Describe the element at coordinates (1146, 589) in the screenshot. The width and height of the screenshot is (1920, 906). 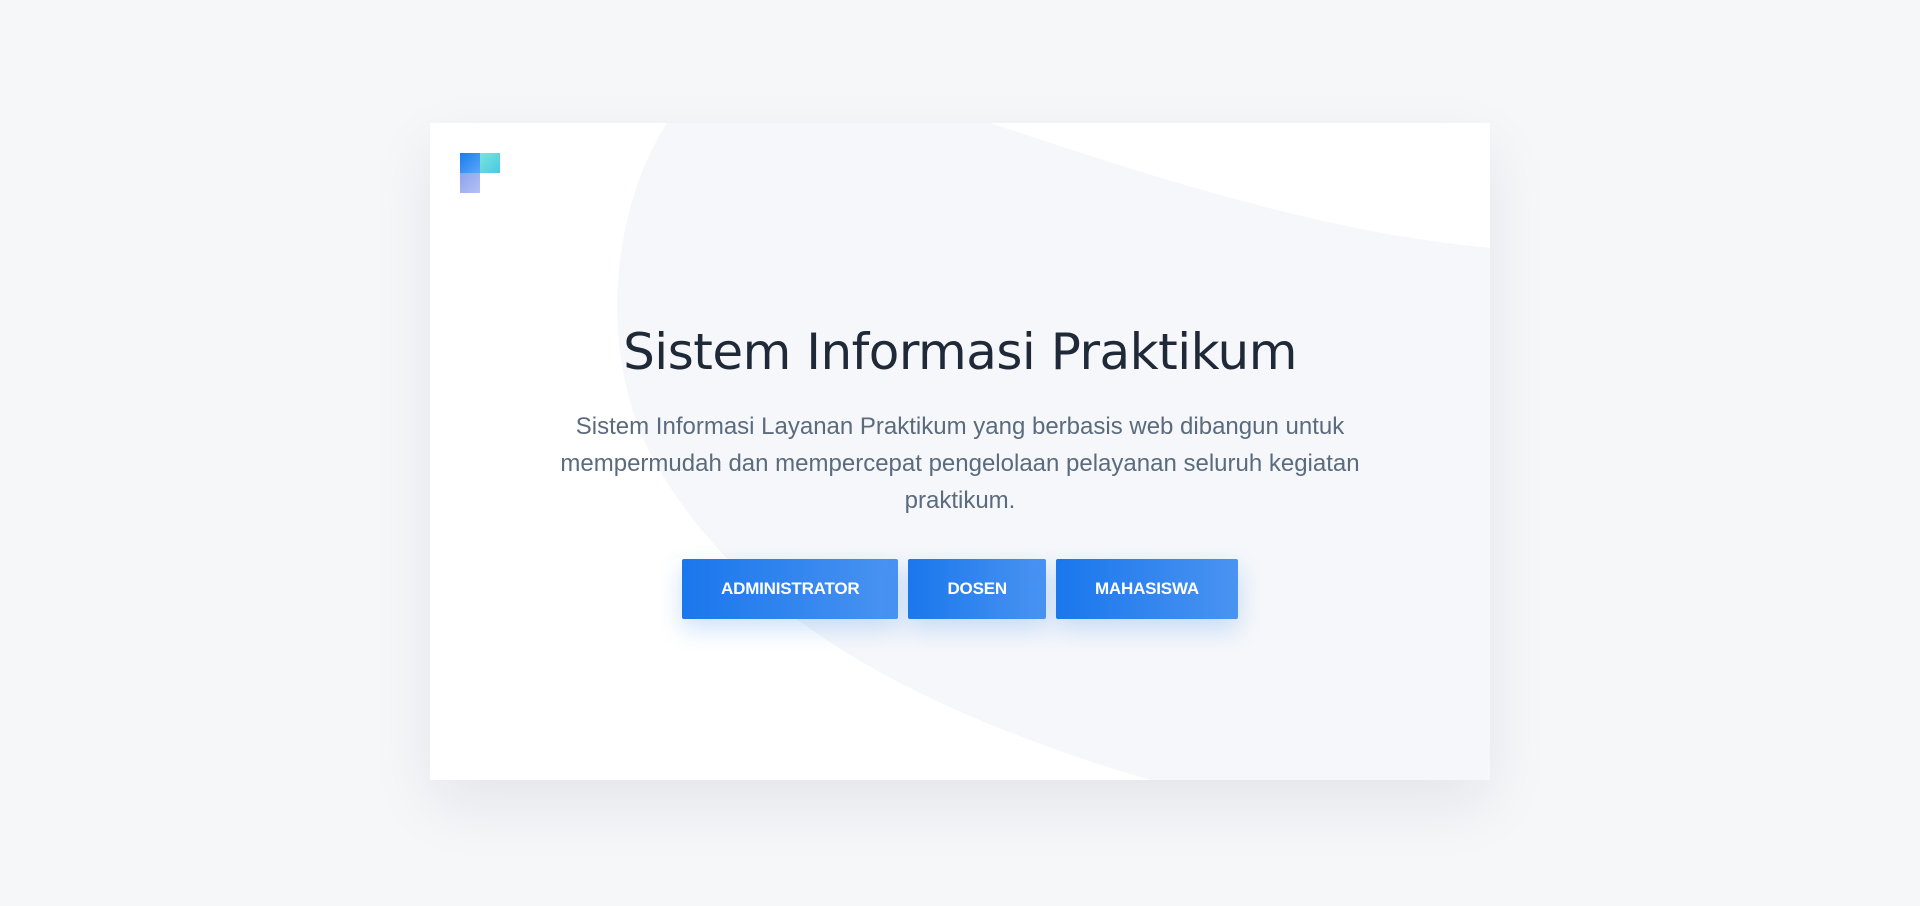
I see `mahasiswa-button: MAHASISWA` at that location.